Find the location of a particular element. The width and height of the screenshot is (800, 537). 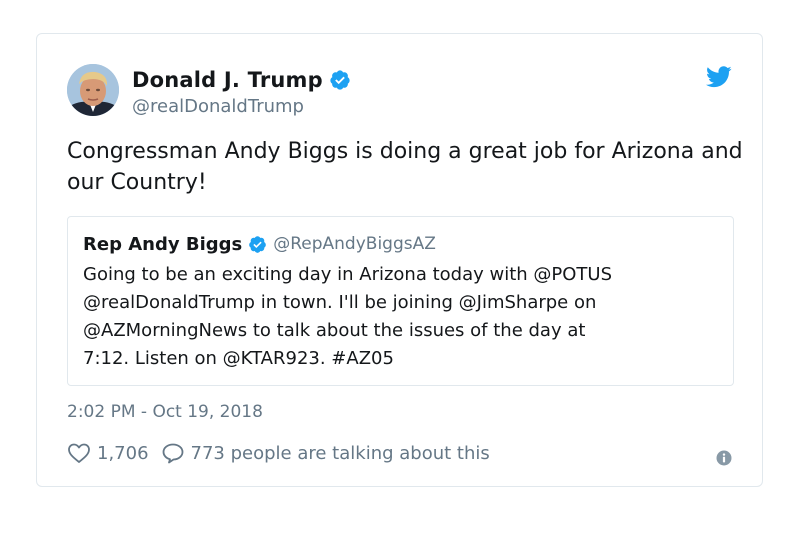

tweet-timestamp: 2:02 PM - Oct 19, 2018 is located at coordinates (165, 412).